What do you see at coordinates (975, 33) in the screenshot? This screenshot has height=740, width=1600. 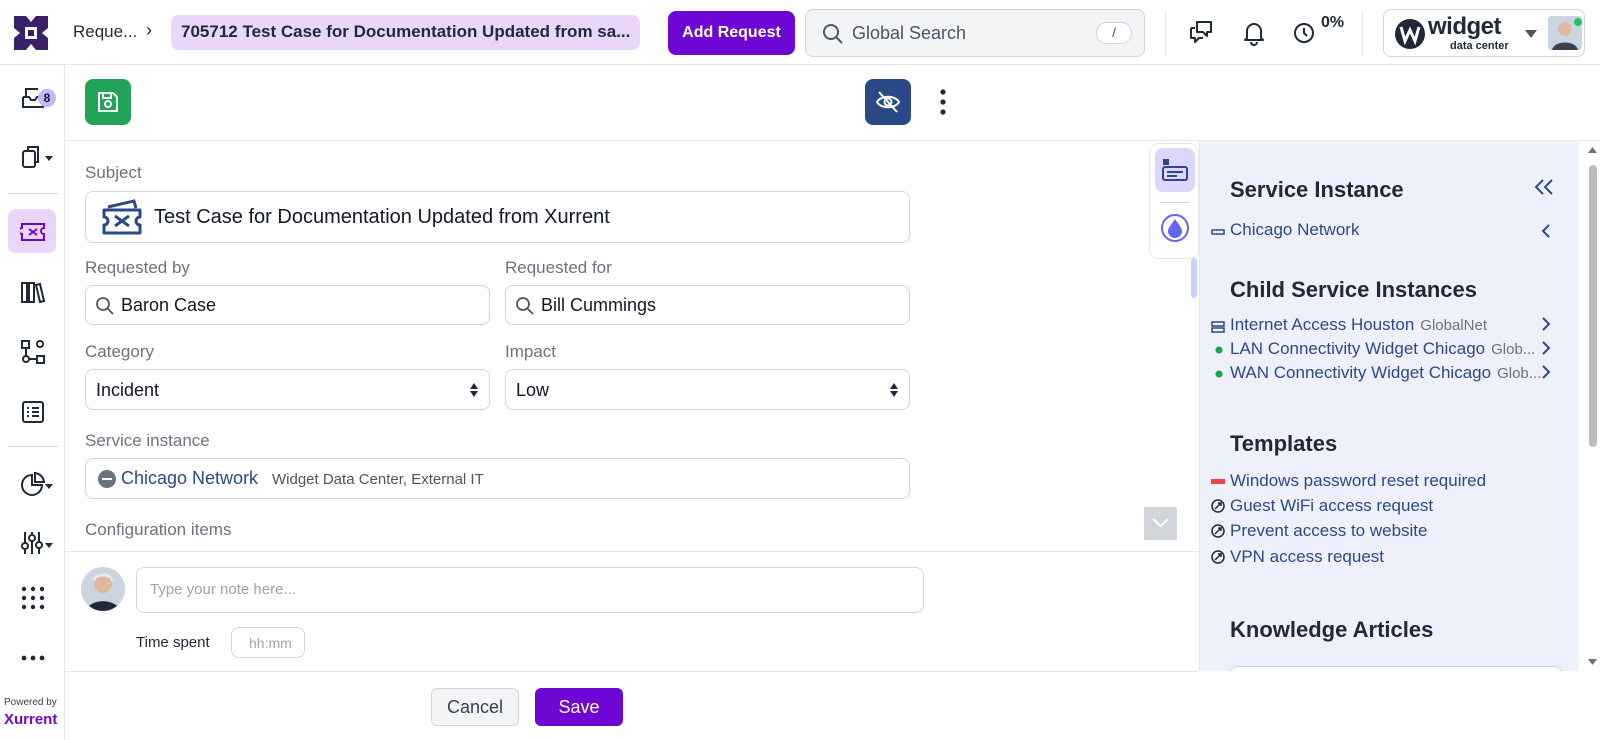 I see `global-search-input: Global Search /` at bounding box center [975, 33].